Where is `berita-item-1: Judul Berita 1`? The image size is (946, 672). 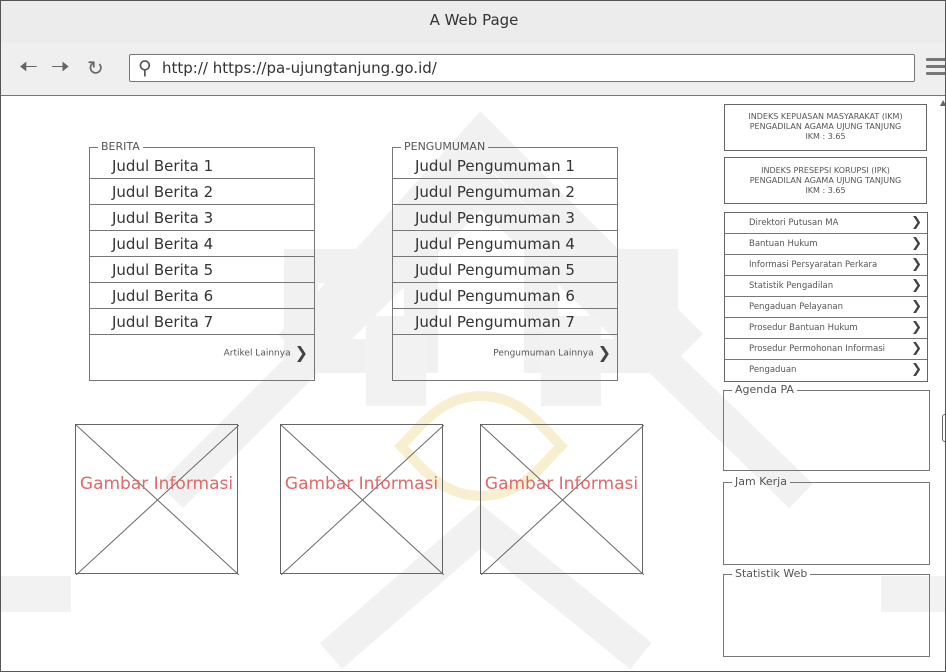 berita-item-1: Judul Berita 1 is located at coordinates (202, 166).